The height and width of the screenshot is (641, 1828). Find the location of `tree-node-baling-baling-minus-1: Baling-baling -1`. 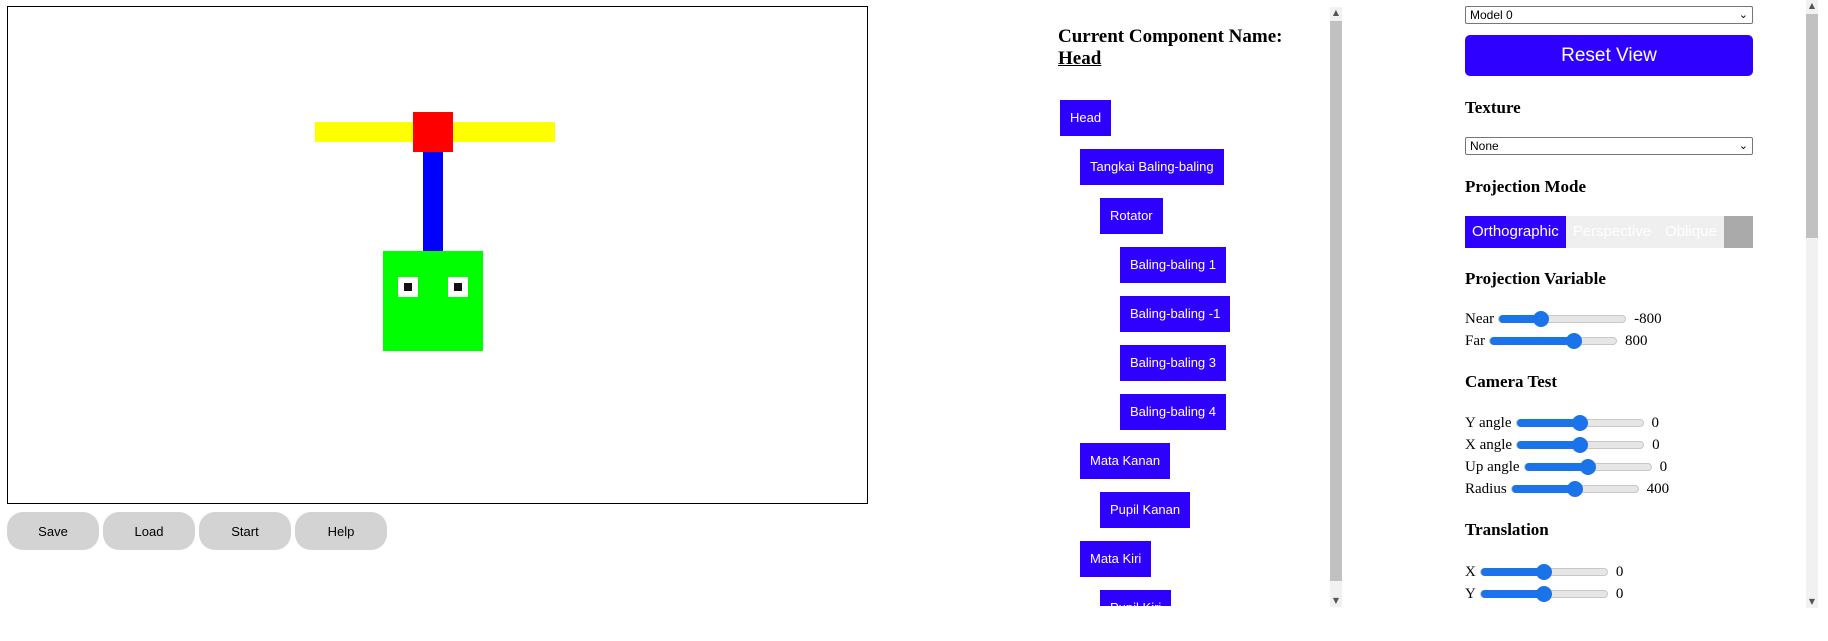

tree-node-baling-baling-minus-1: Baling-baling -1 is located at coordinates (1175, 314).